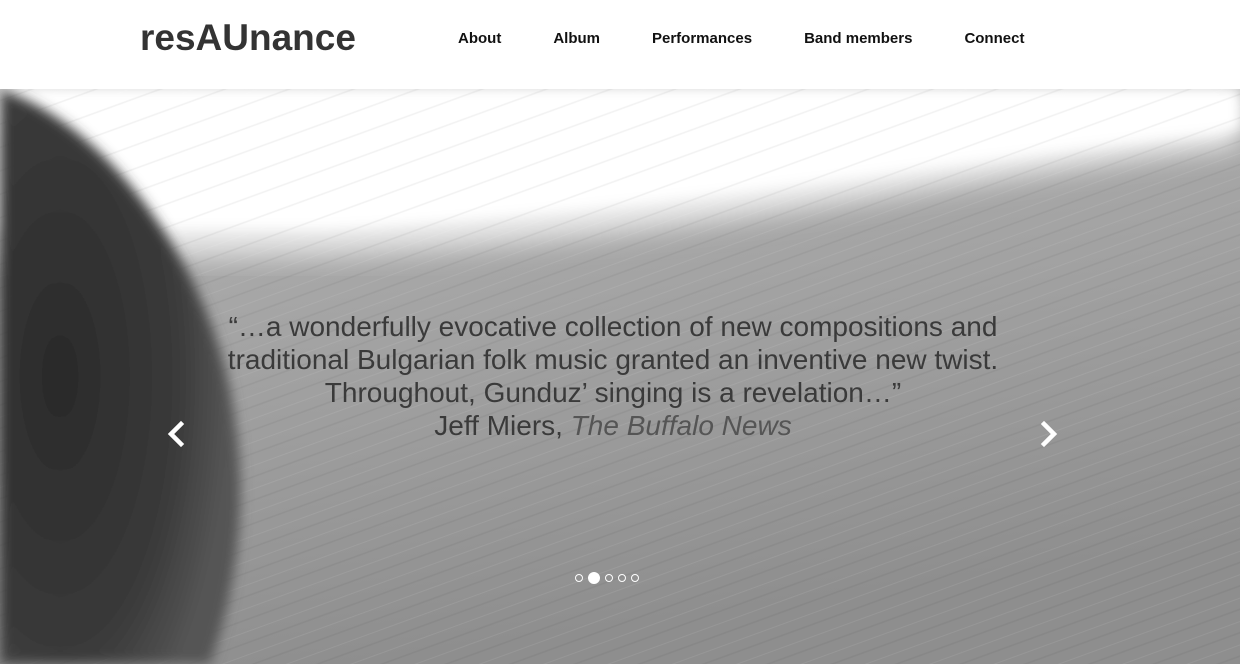 This screenshot has width=1240, height=664. Describe the element at coordinates (502, 425) in the screenshot. I see `quote-author: Jeff Miers,` at that location.